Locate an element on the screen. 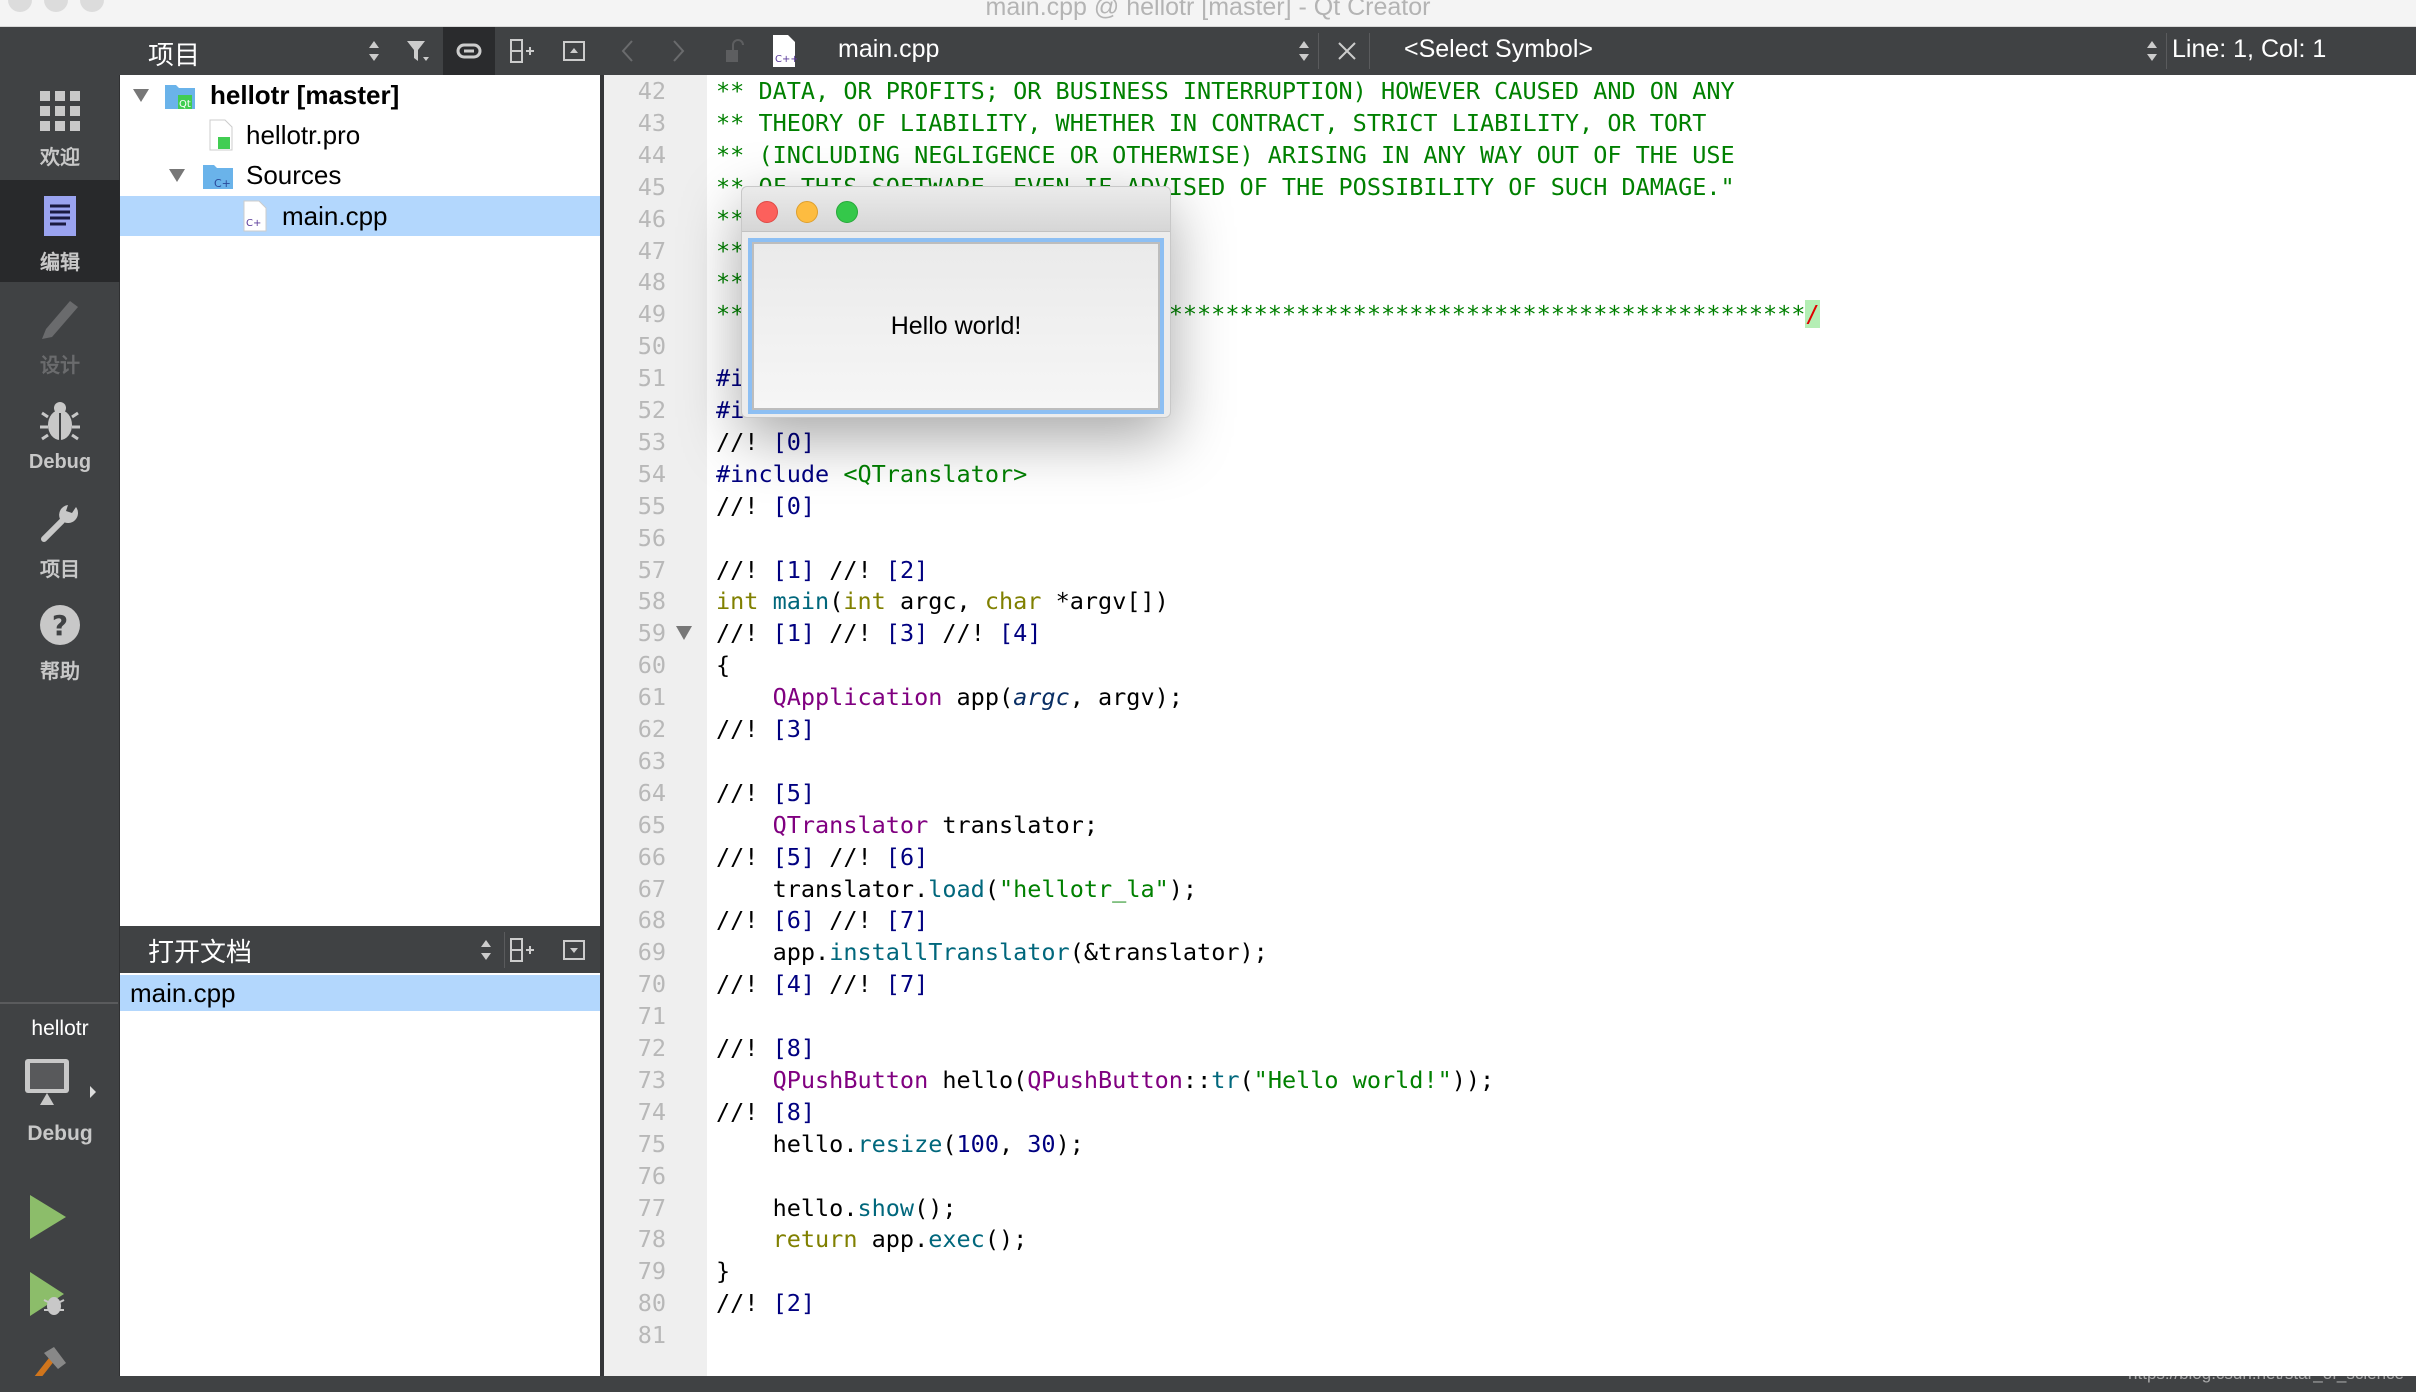 The width and height of the screenshot is (2416, 1392). open-document-item: main.cpp is located at coordinates (360, 993).